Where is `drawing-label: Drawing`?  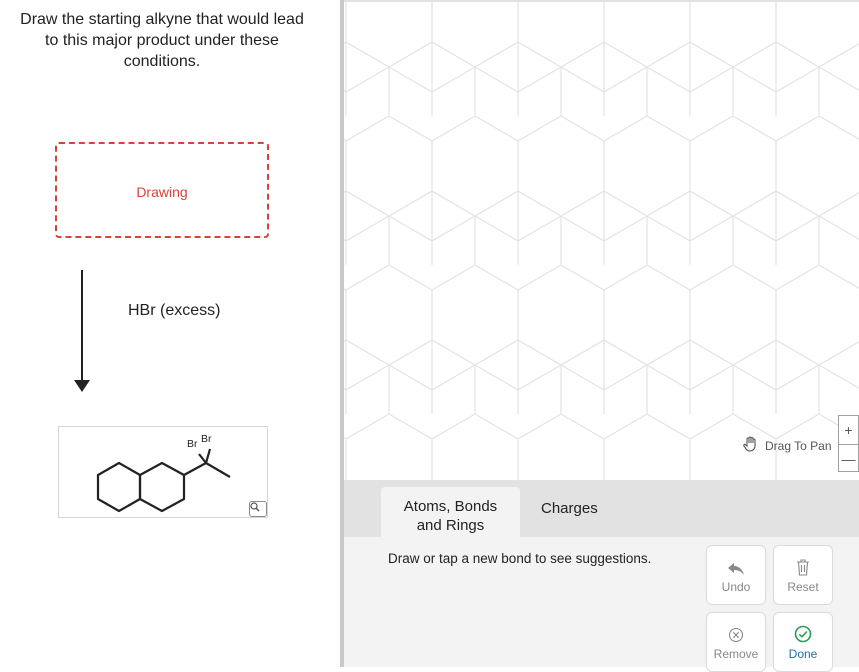
drawing-label: Drawing is located at coordinates (162, 192).